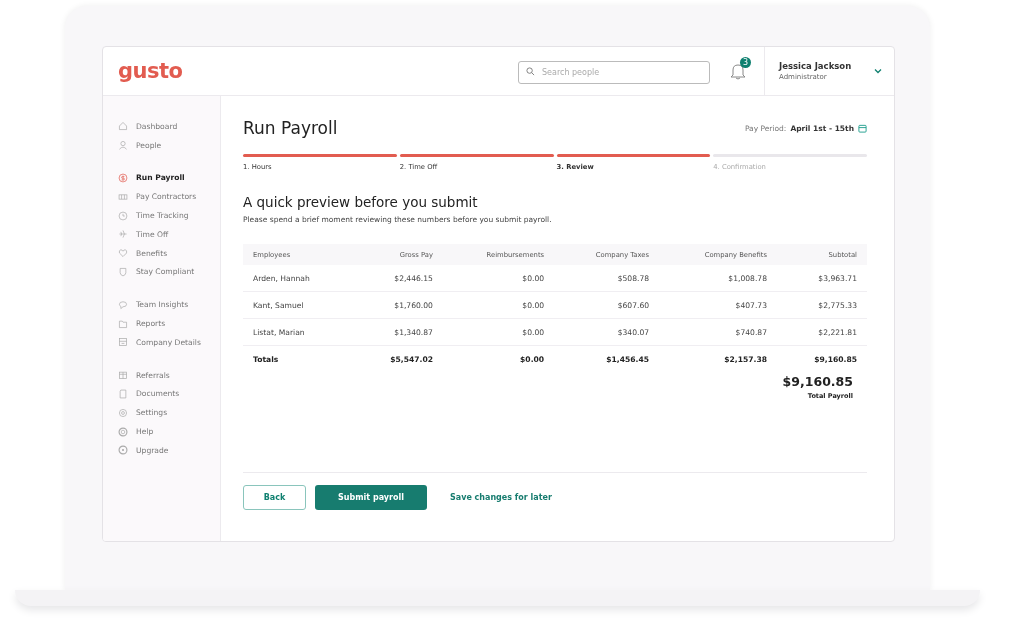  I want to click on card-icon, so click(123, 196).